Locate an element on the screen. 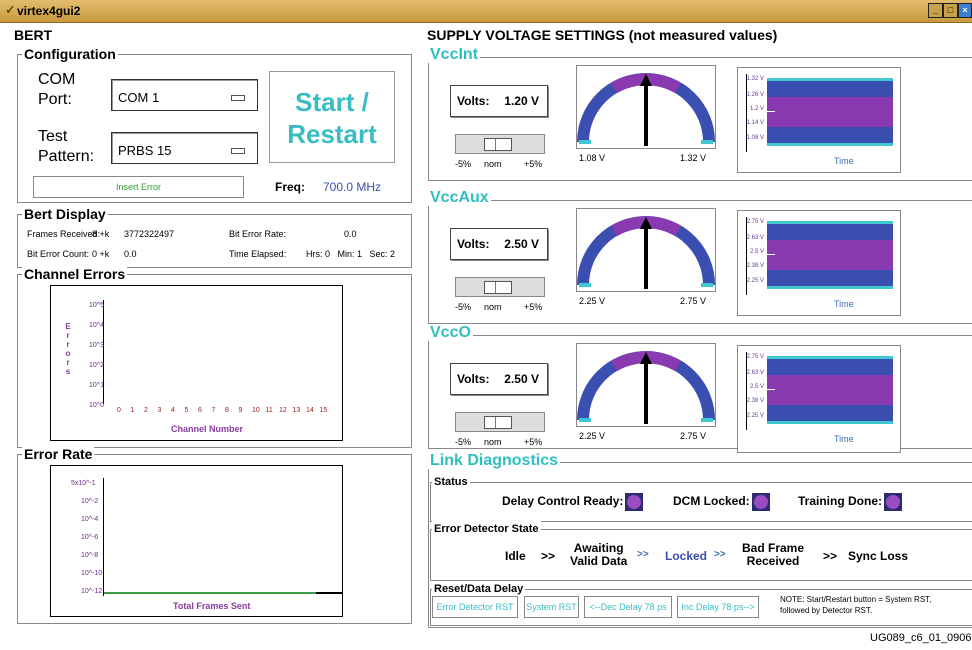 Image resolution: width=972 pixels, height=650 pixels. close-icon: × is located at coordinates (965, 10).